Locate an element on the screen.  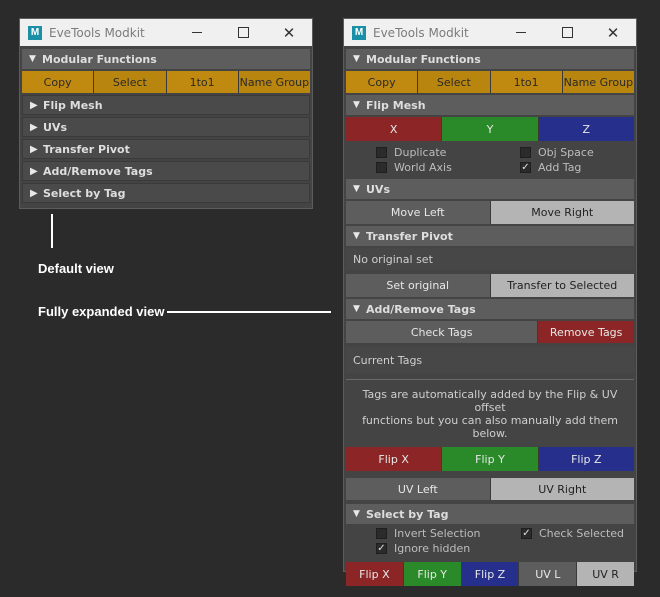
section-add-remove-tags: ▼ Add/Remove Tags is located at coordinates (490, 309).